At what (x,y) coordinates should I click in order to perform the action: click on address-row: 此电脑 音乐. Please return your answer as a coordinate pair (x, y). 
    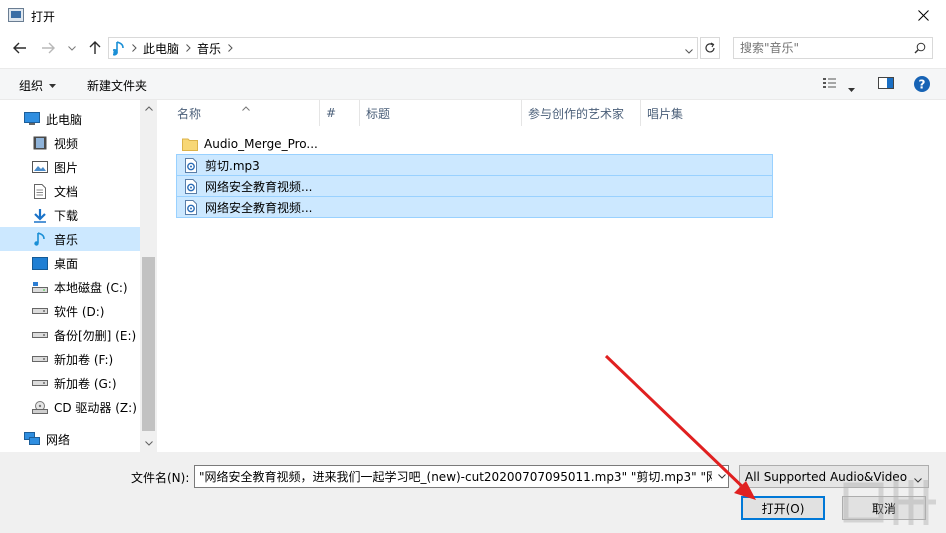
    Looking at the image, I should click on (473, 48).